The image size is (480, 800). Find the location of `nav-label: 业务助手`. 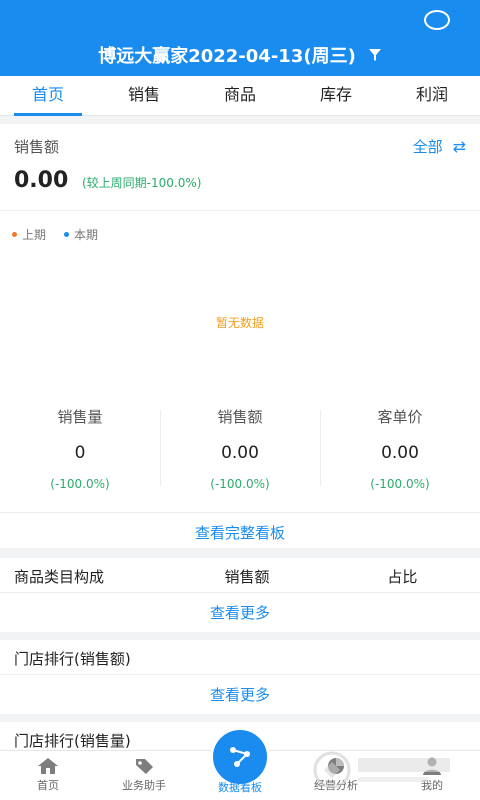

nav-label: 业务助手 is located at coordinates (144, 785).